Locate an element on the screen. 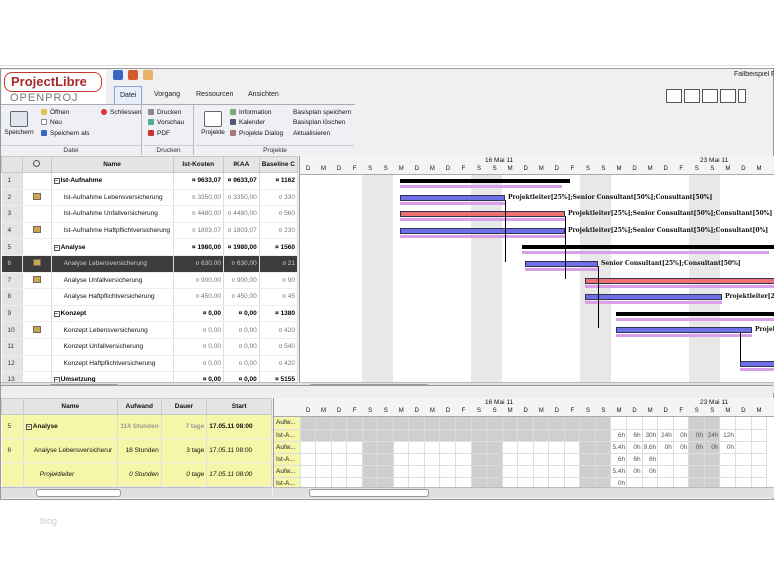 This screenshot has height=568, width=774. row-number: 2 is located at coordinates (12, 198).